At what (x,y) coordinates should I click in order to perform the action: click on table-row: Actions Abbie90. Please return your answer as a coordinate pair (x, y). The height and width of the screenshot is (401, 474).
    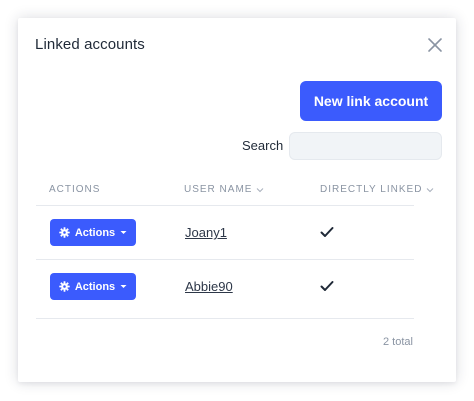
    Looking at the image, I should click on (225, 287).